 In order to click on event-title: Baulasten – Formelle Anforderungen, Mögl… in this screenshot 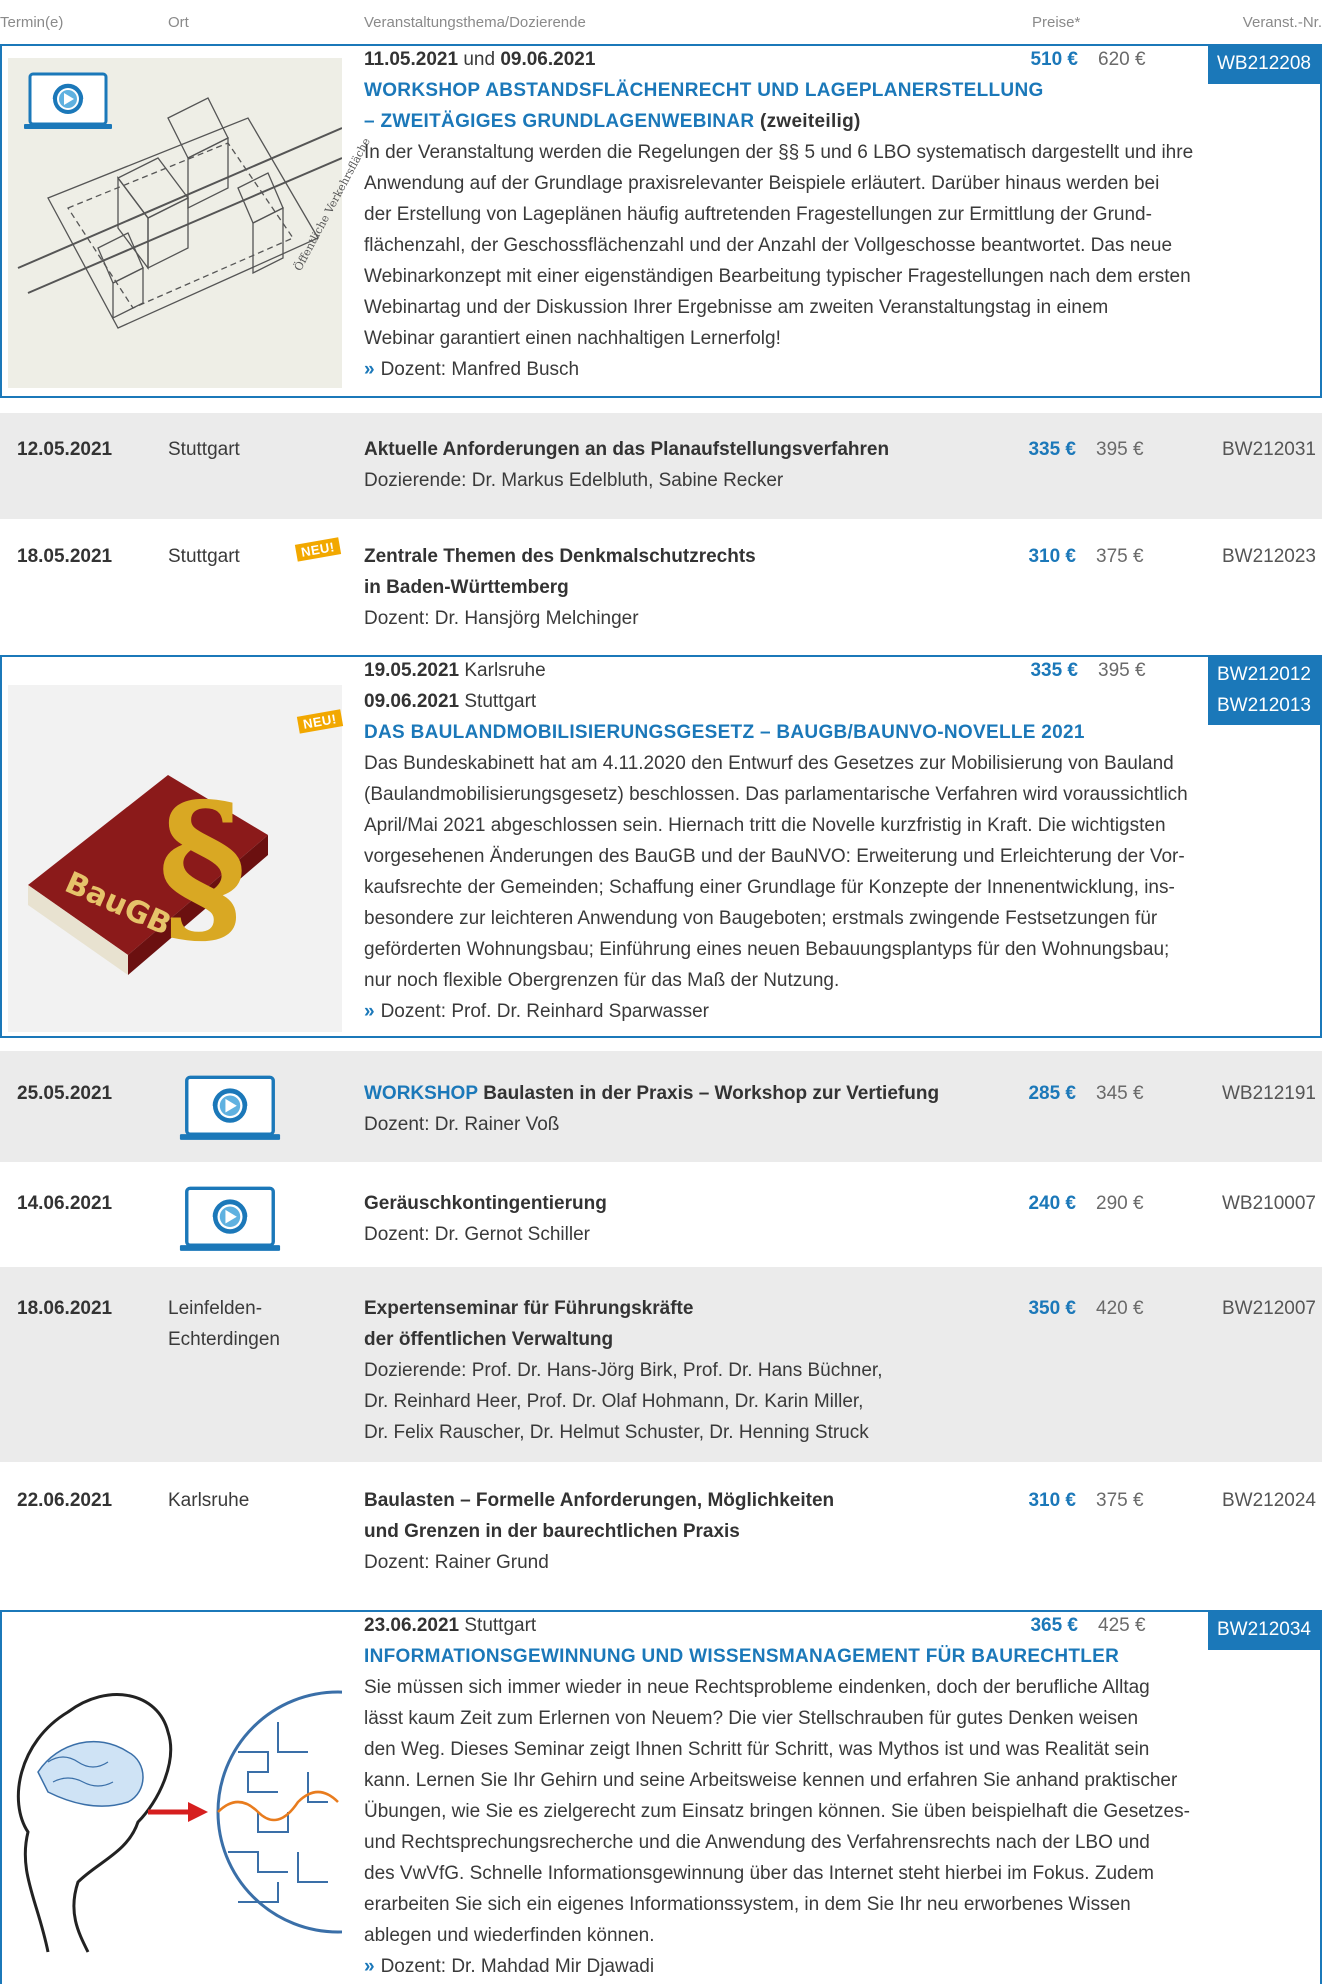, I will do `click(599, 1500)`.